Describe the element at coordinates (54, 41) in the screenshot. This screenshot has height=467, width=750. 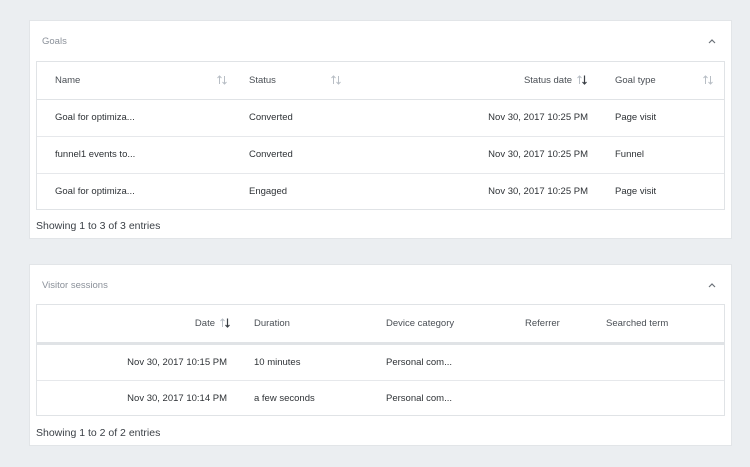
I see `goals-title: Goals` at that location.